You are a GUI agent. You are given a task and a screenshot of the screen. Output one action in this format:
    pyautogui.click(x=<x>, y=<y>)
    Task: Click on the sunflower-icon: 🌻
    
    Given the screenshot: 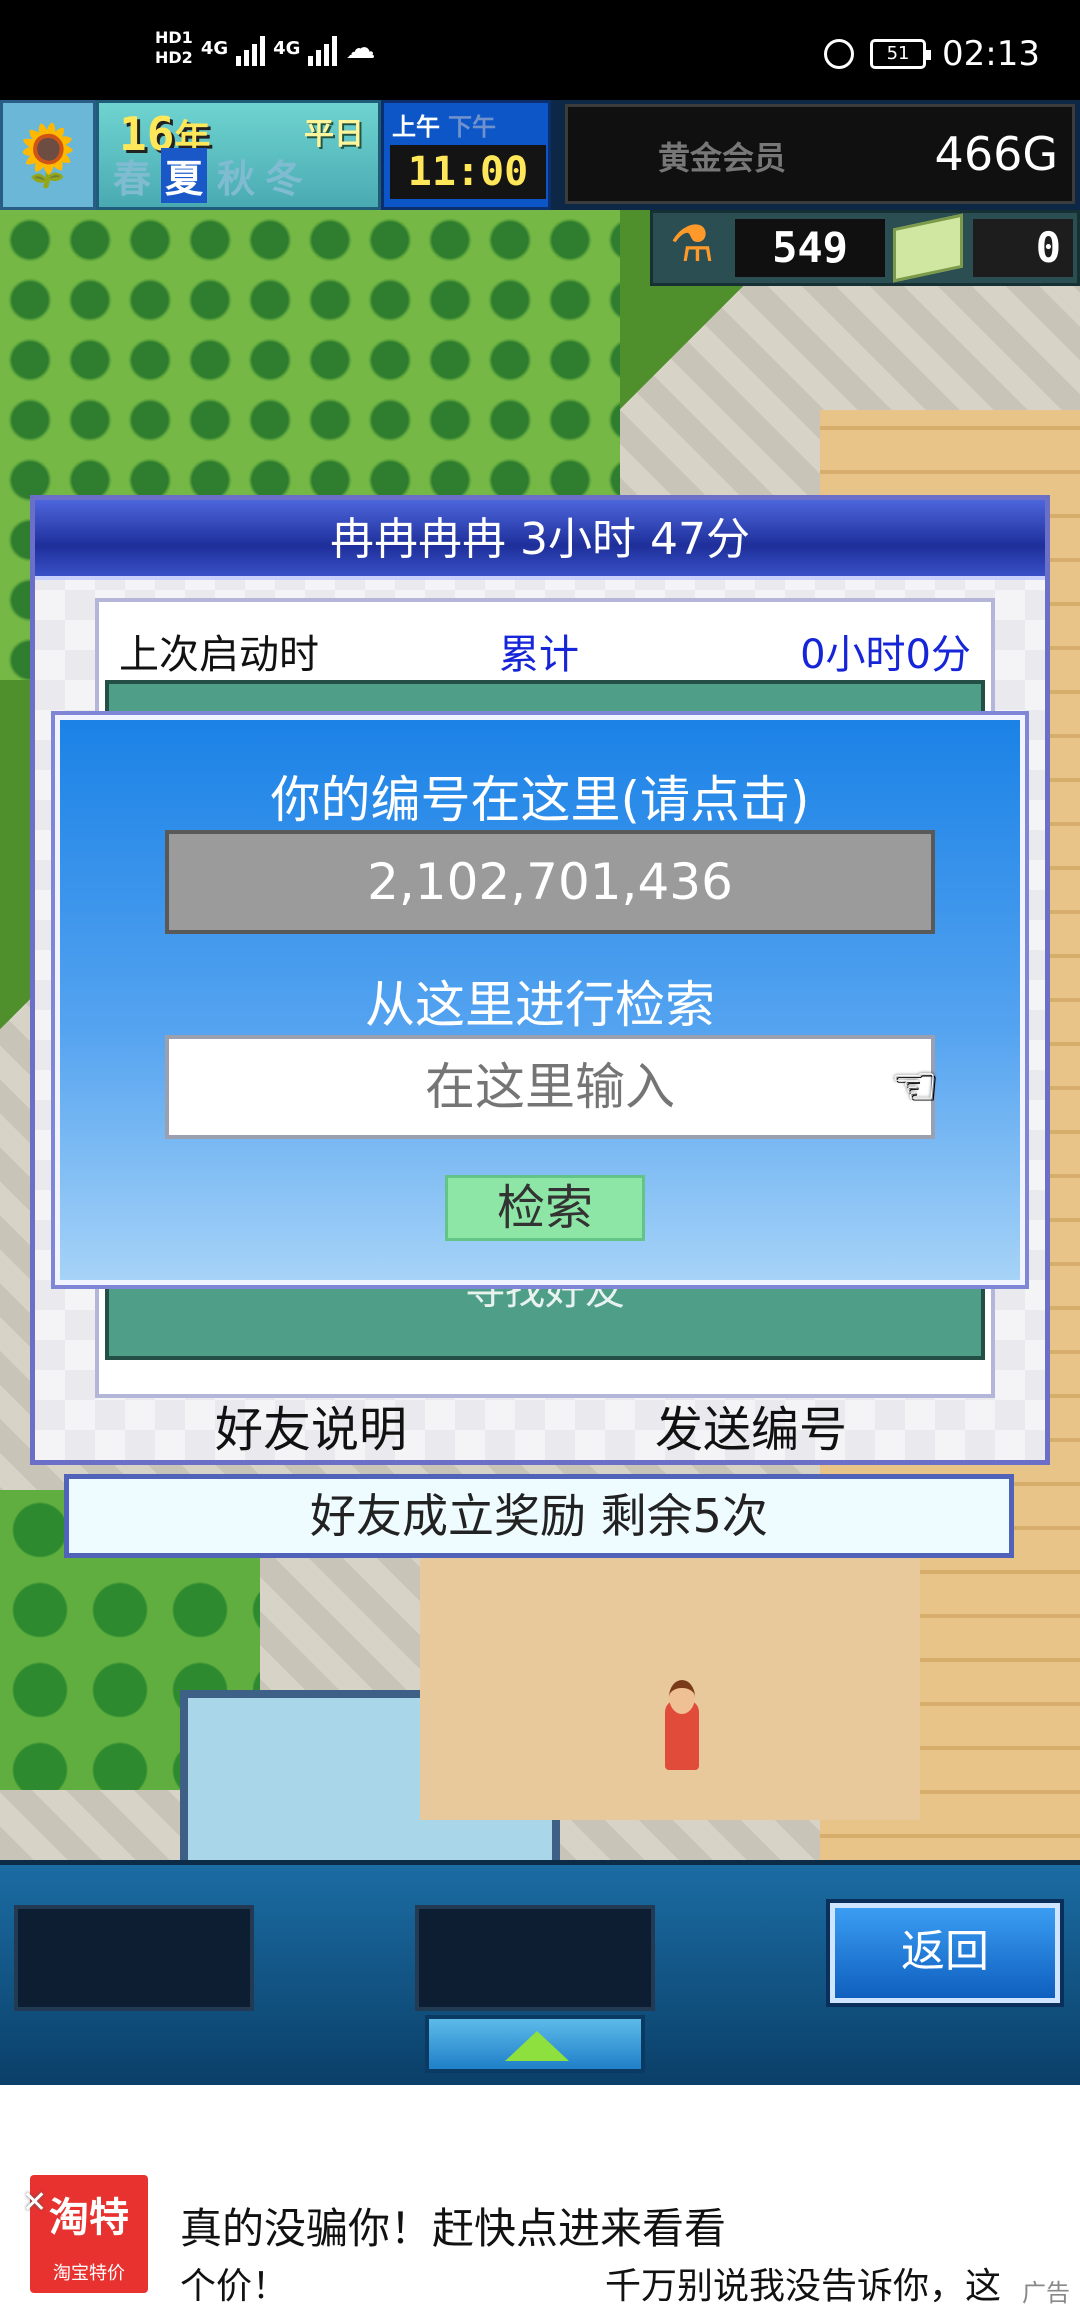 What is the action you would take?
    pyautogui.click(x=48, y=155)
    